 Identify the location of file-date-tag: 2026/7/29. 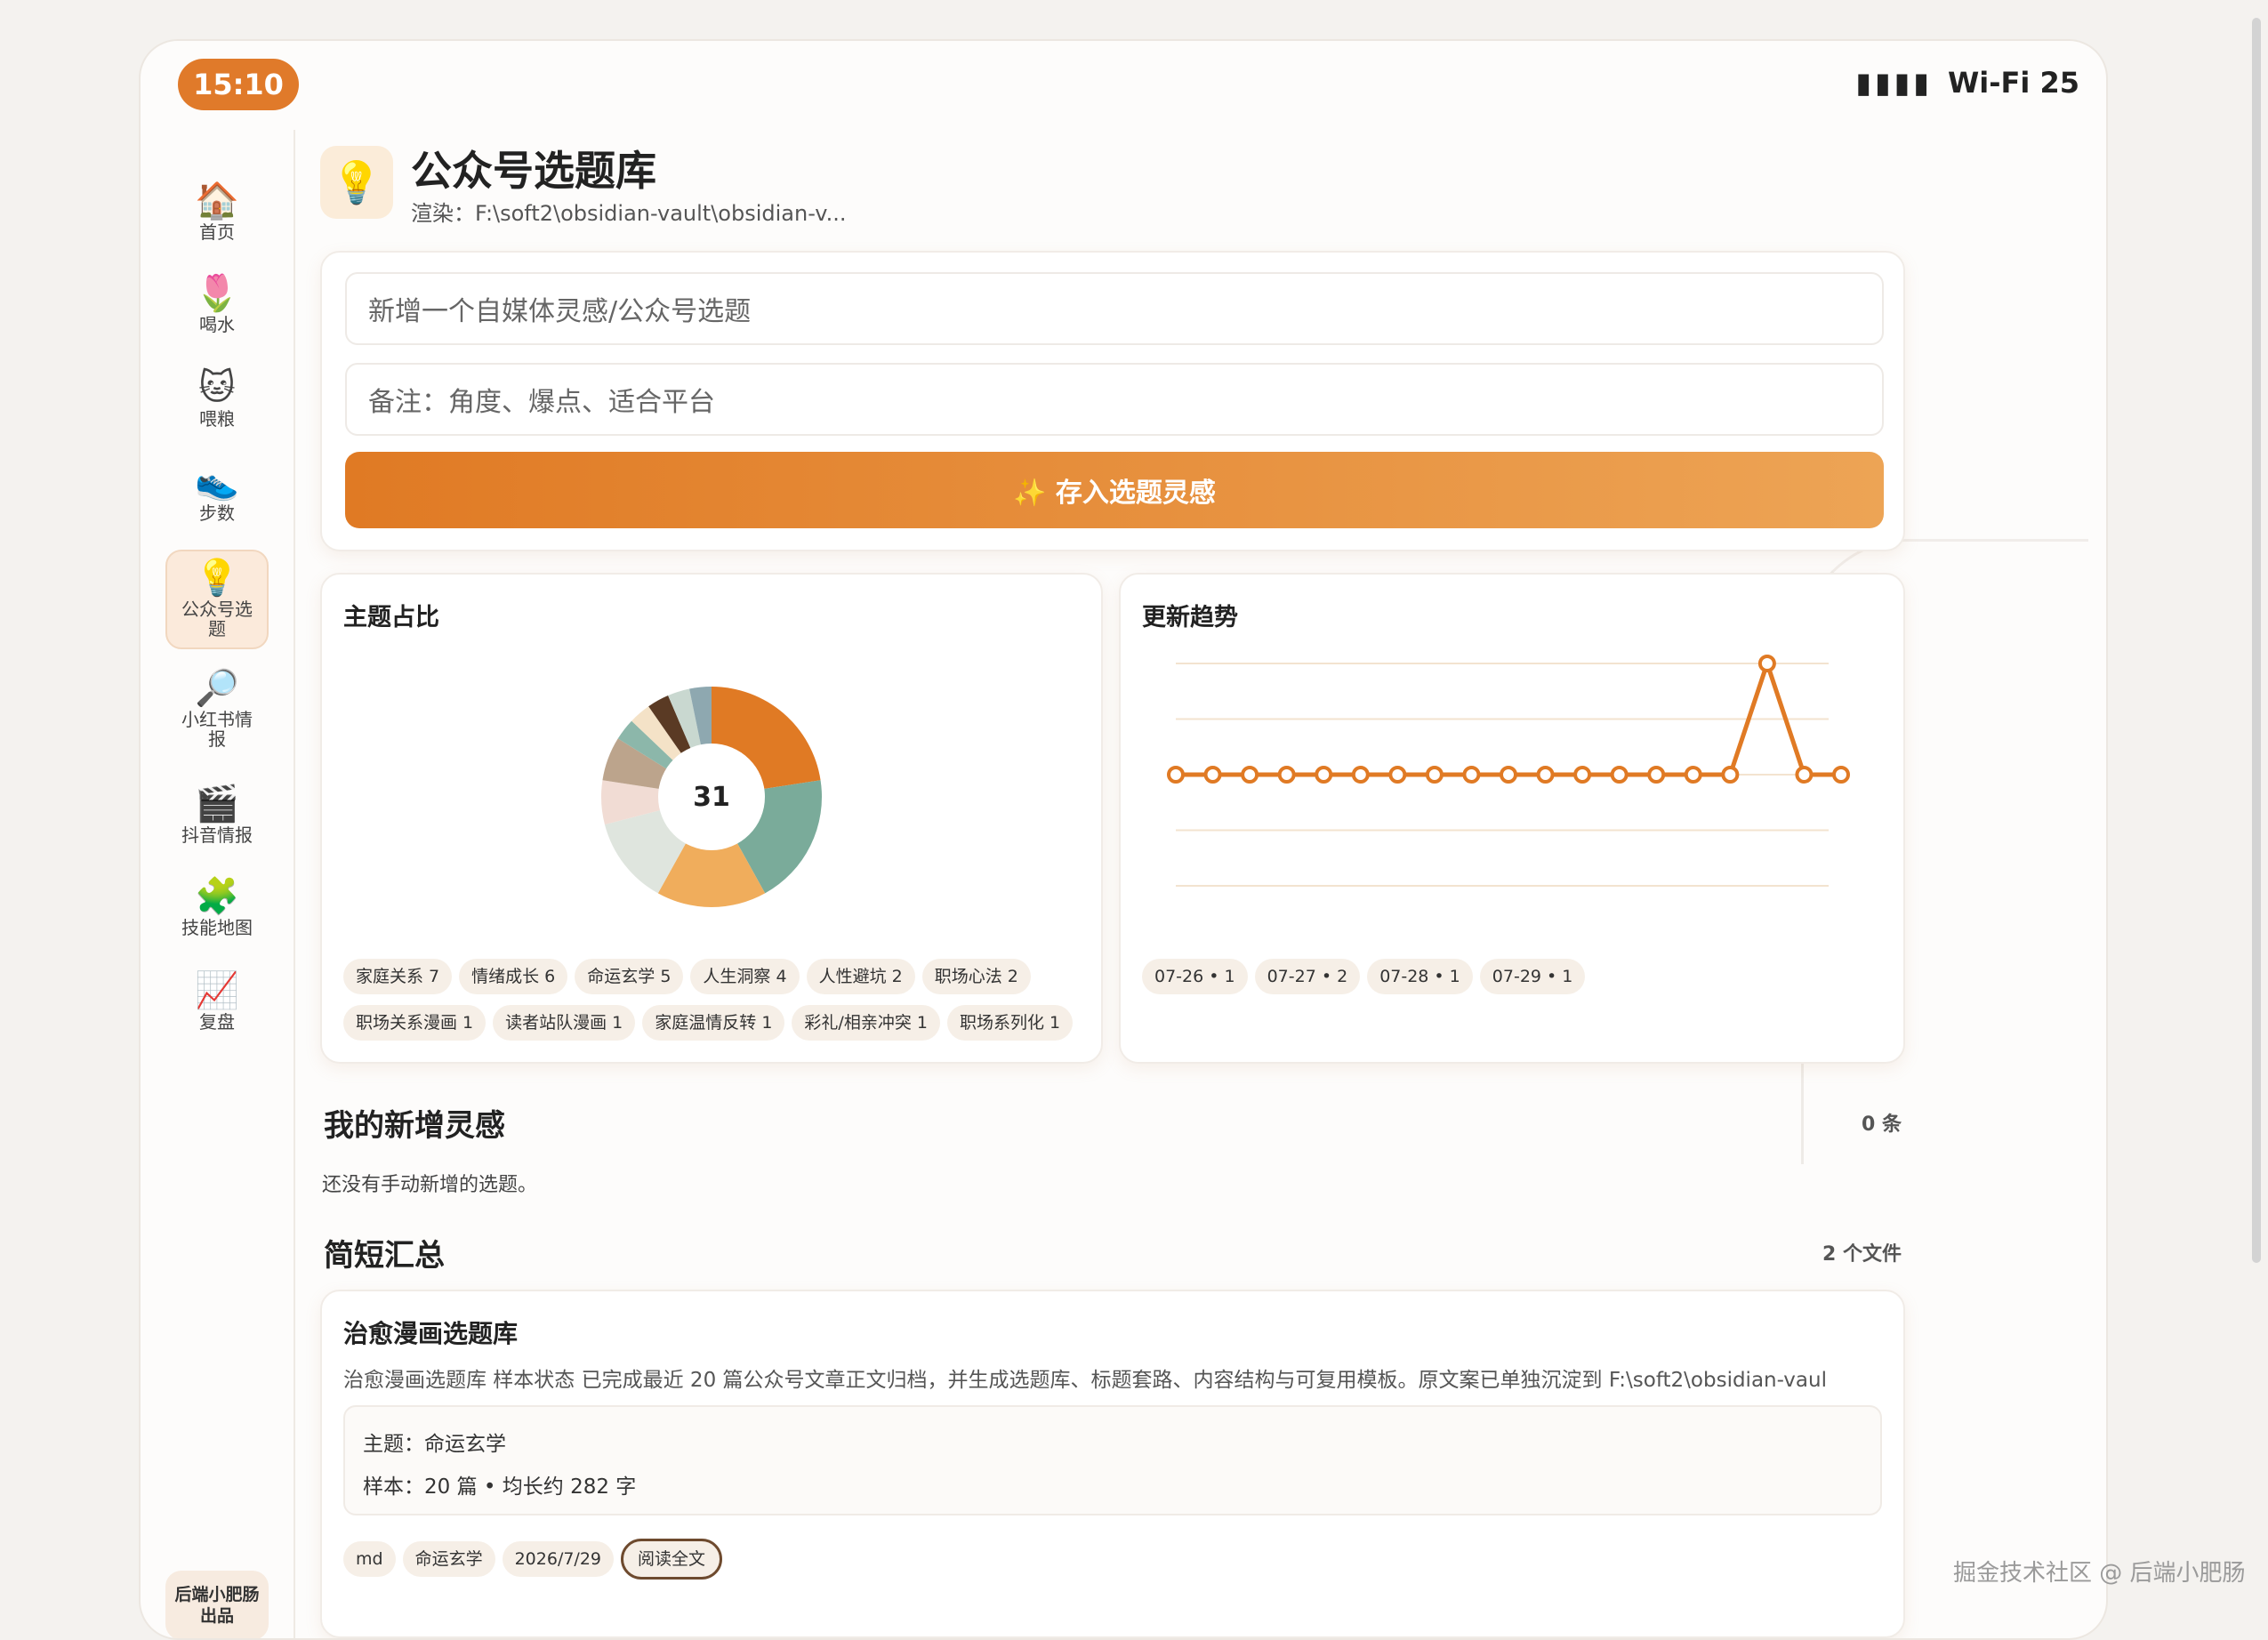
(558, 1559).